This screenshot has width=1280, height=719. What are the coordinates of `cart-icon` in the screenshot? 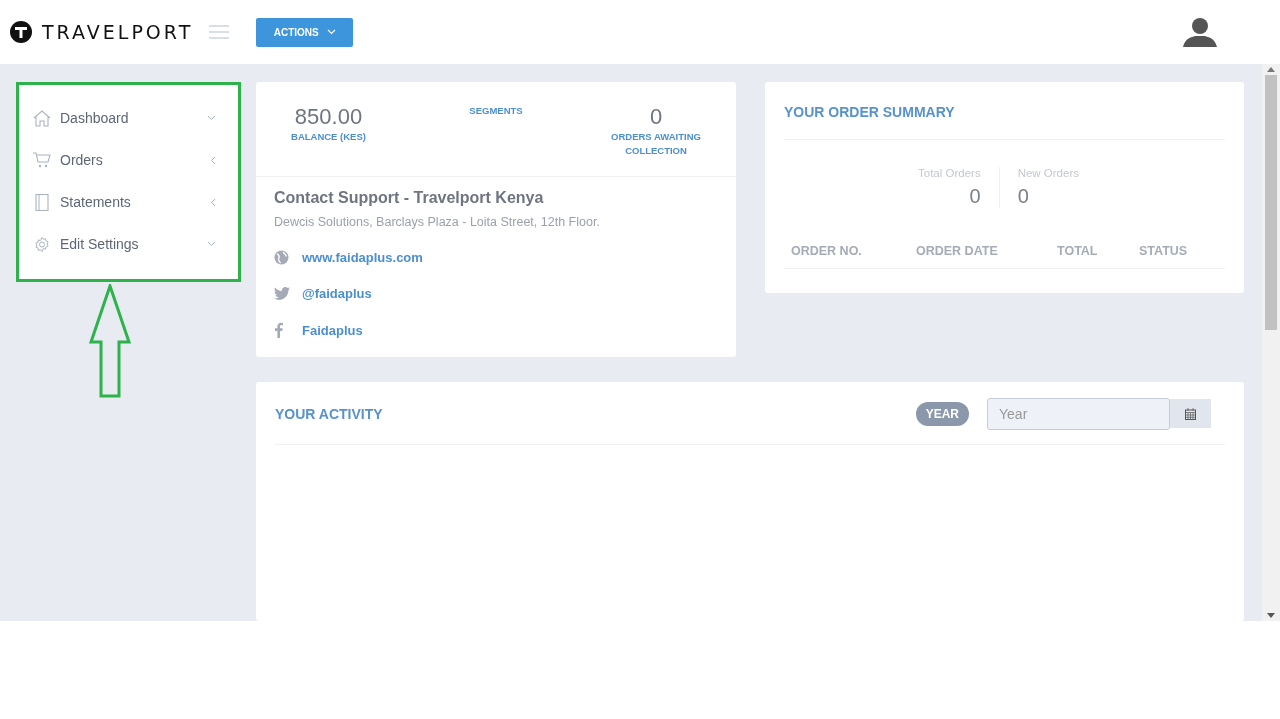 It's located at (42, 160).